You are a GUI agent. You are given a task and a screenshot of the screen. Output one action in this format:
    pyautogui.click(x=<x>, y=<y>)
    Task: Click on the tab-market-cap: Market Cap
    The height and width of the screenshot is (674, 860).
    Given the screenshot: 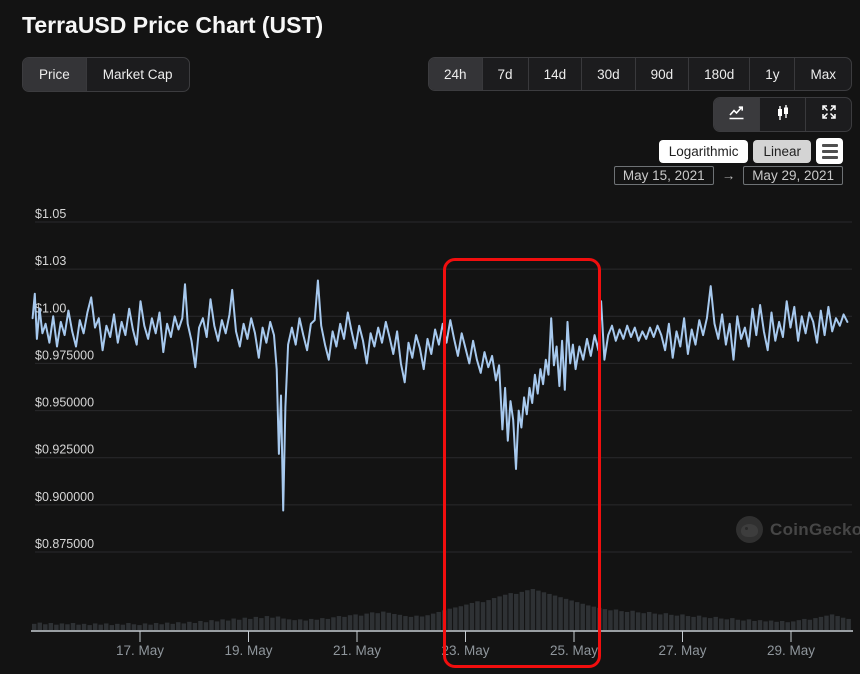 What is the action you would take?
    pyautogui.click(x=138, y=74)
    